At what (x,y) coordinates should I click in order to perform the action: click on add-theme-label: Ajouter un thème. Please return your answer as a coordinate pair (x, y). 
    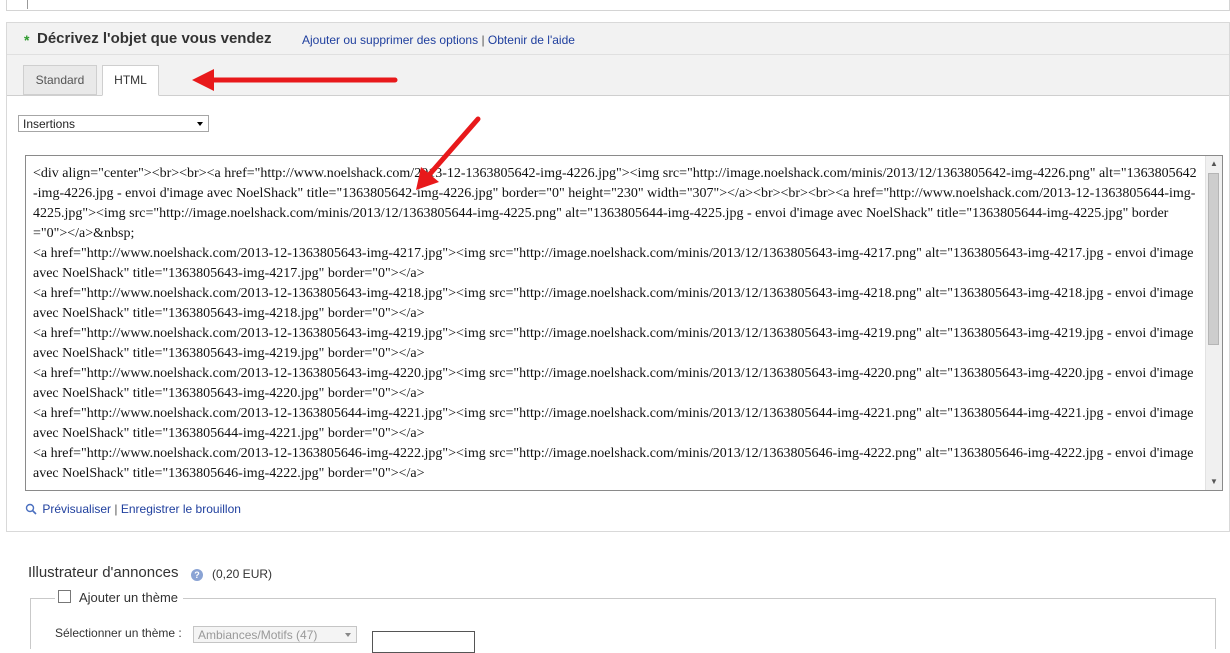
    Looking at the image, I should click on (128, 597).